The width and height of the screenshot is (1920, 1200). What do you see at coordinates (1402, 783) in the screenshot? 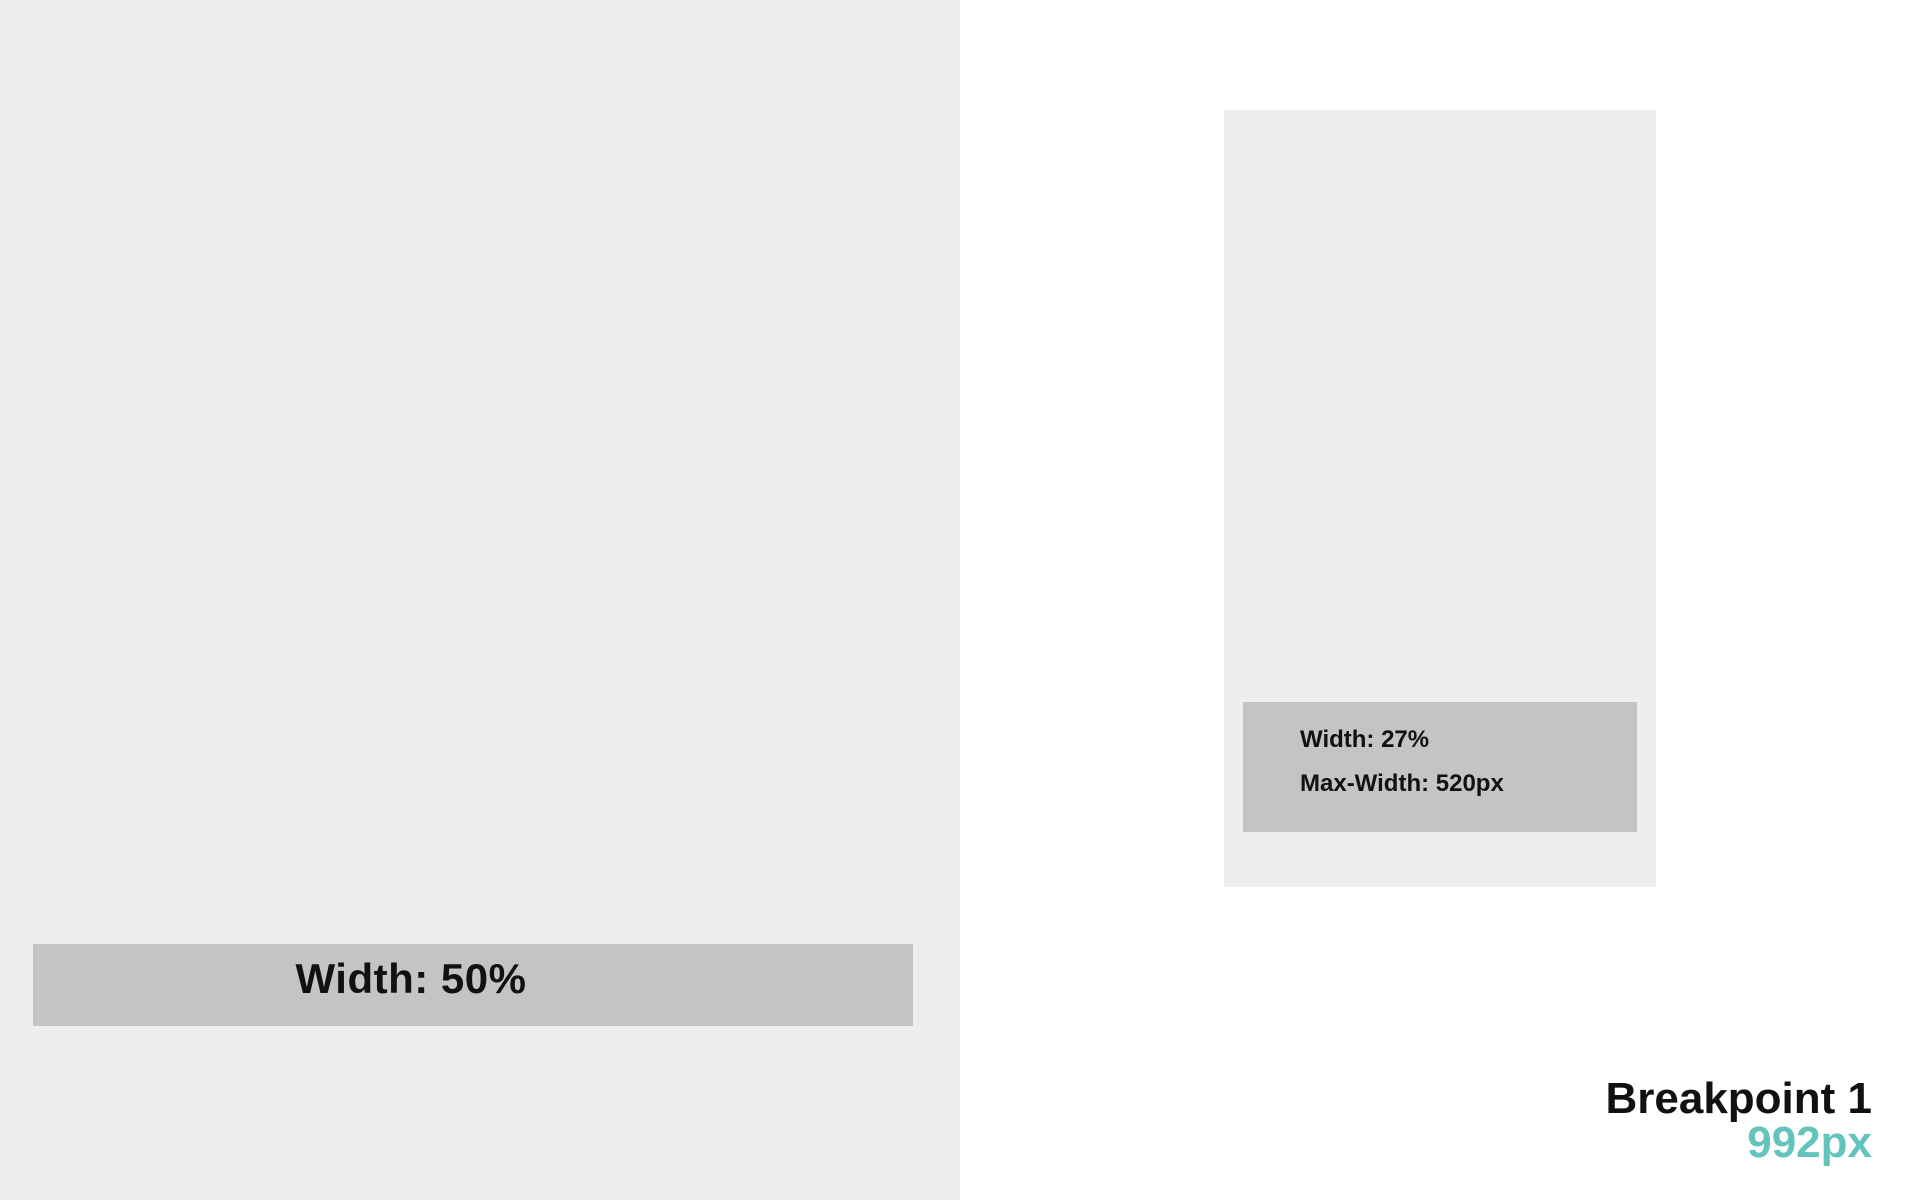
I see `max-width-label: Max-Width: 520px` at bounding box center [1402, 783].